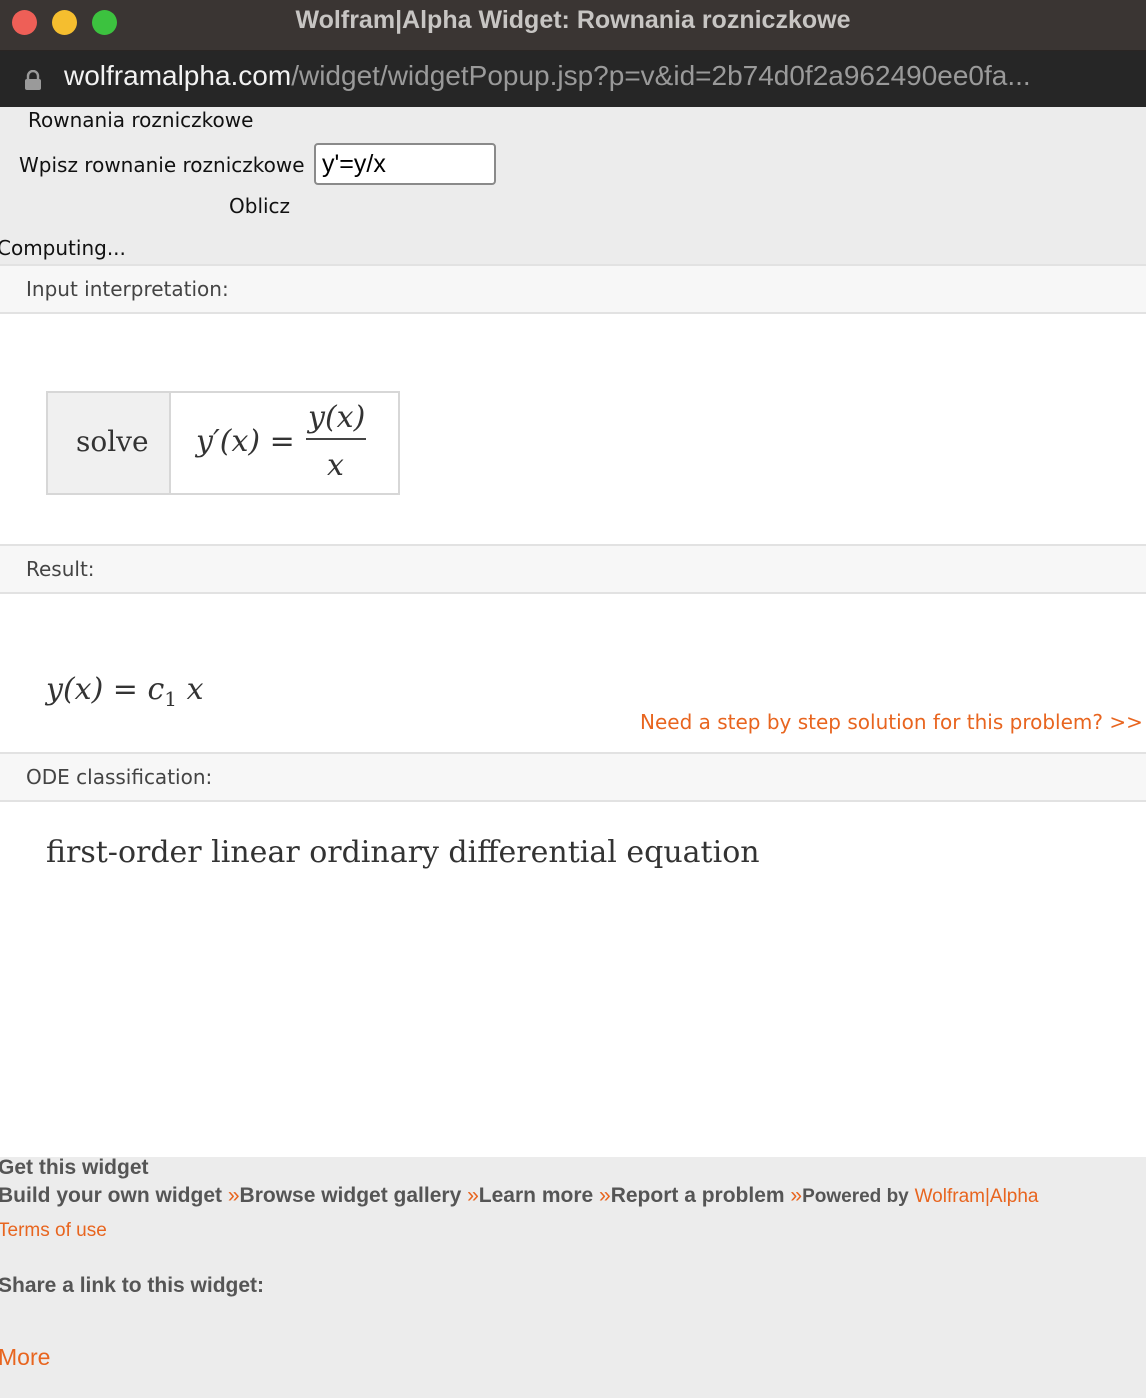  Describe the element at coordinates (351, 1195) in the screenshot. I see `browse-gallery-link: Browse widget gallery` at that location.